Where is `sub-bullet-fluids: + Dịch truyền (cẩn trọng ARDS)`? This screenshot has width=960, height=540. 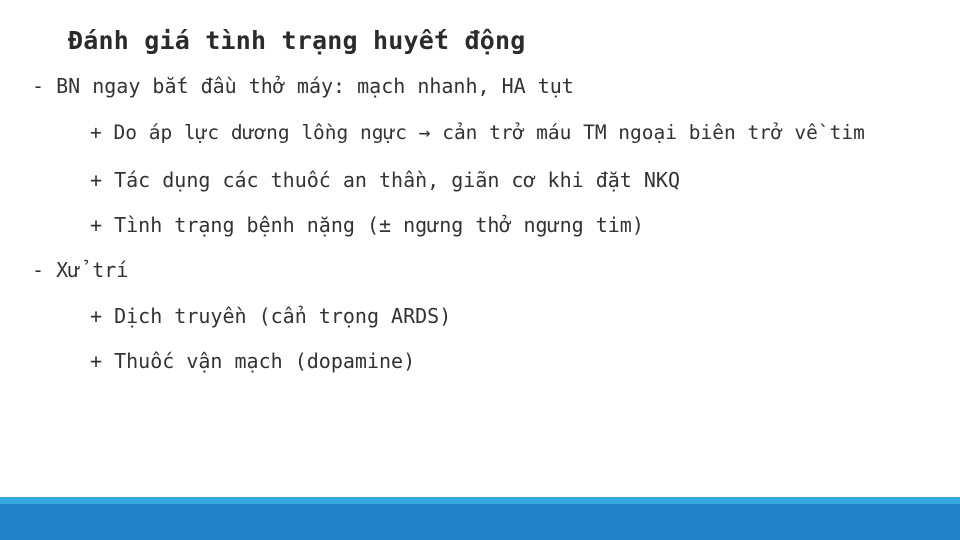
sub-bullet-fluids: + Dịch truyền (cẩn trọng ARDS) is located at coordinates (271, 316).